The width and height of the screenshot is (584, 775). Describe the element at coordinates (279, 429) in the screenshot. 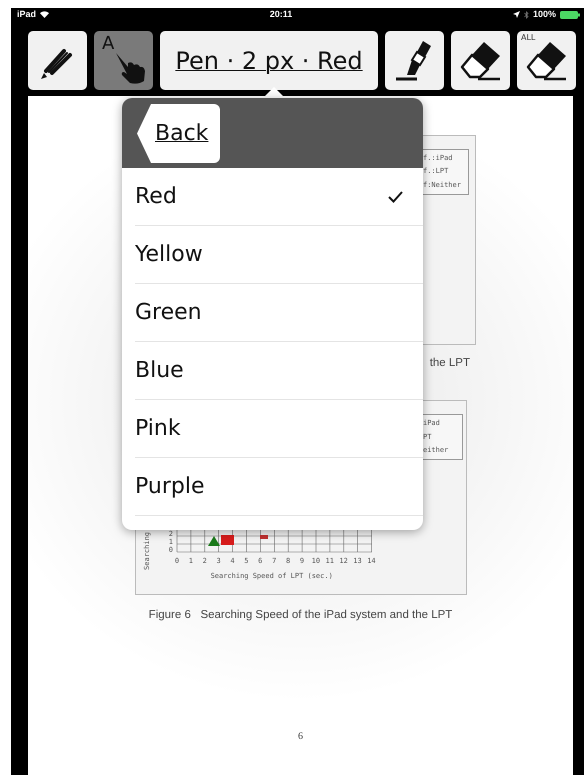

I see `color-option: Pink` at that location.